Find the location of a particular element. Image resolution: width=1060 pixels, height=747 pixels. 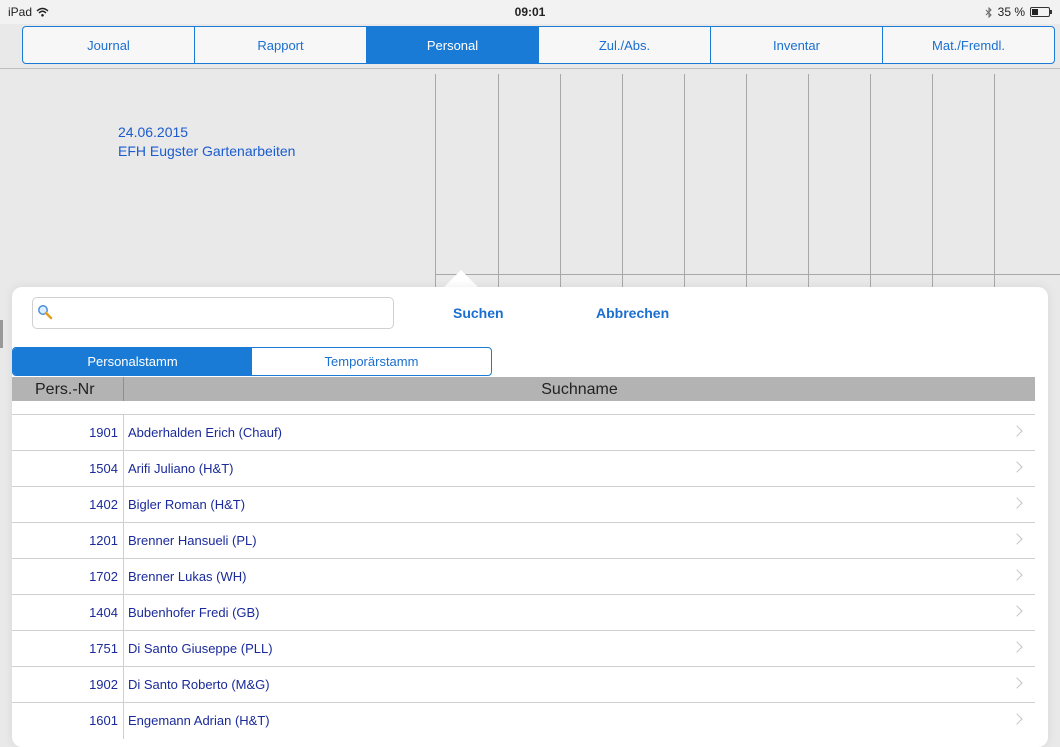

row-name: Abderhalden Erich (Chauf) is located at coordinates (205, 432).